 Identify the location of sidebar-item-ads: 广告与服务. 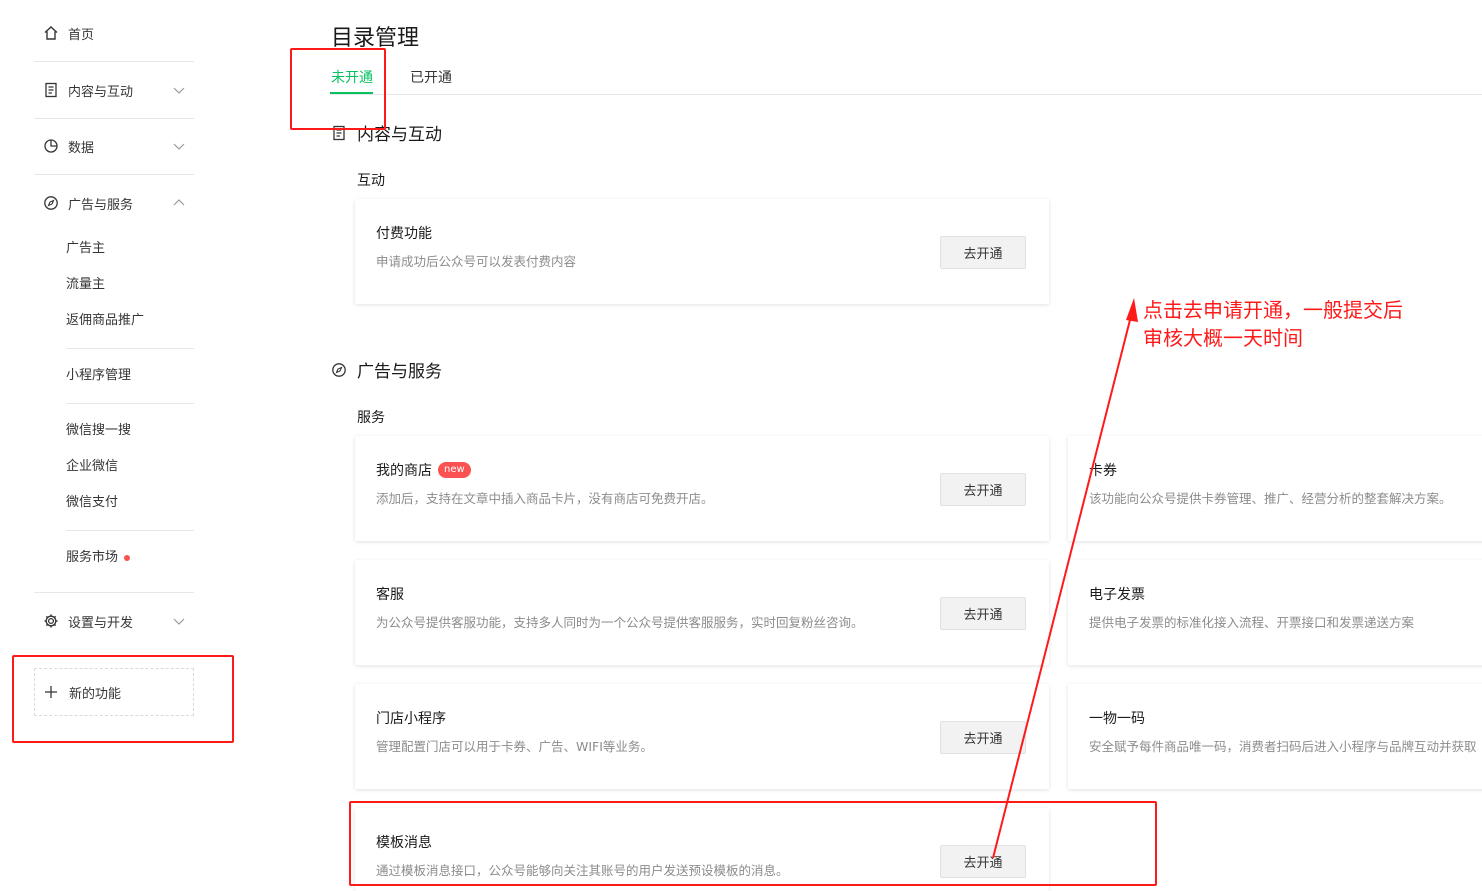
(114, 203).